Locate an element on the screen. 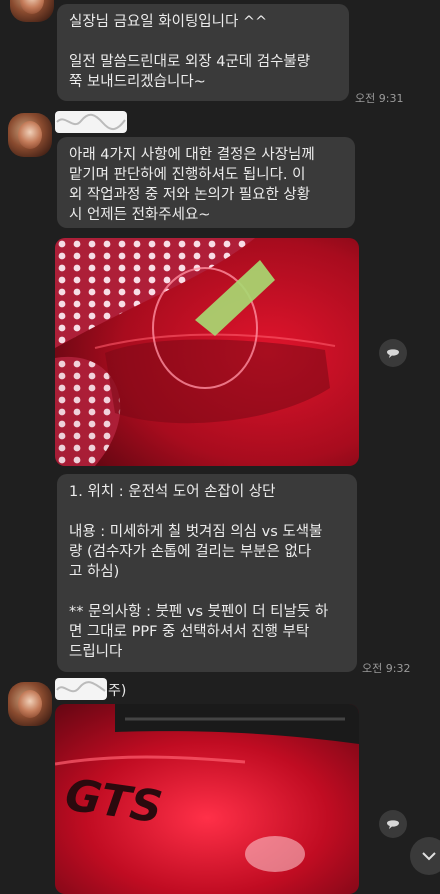  scroll-to-bottom-button is located at coordinates (425, 856).